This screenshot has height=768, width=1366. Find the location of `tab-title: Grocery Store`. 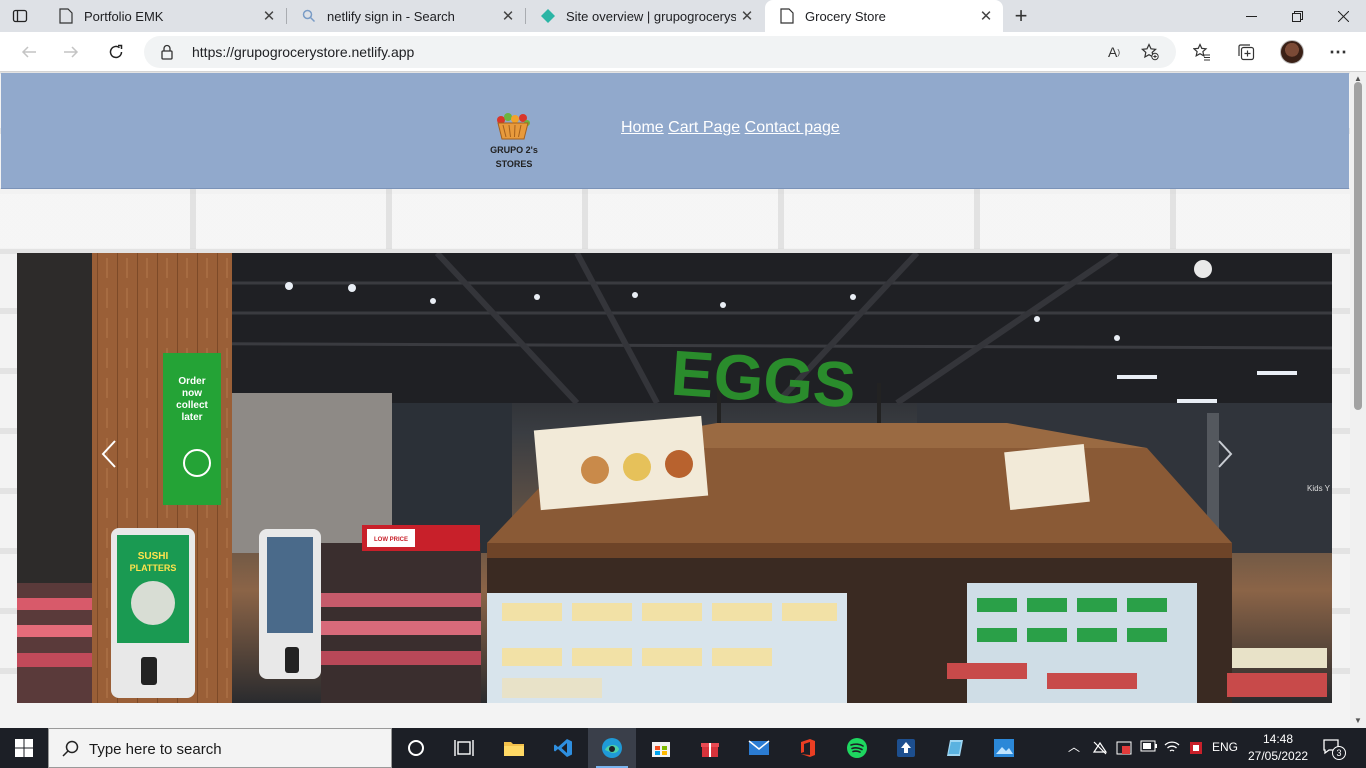

tab-title: Grocery Store is located at coordinates (845, 16).